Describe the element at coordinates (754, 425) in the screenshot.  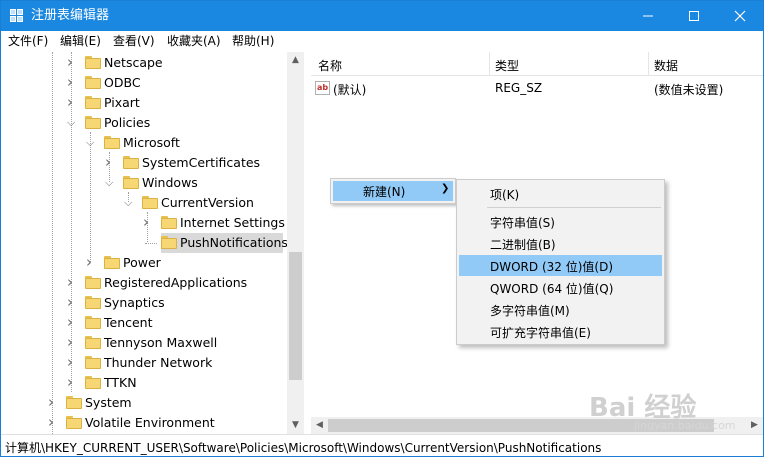
I see `scroll-right-icon: ▶` at that location.